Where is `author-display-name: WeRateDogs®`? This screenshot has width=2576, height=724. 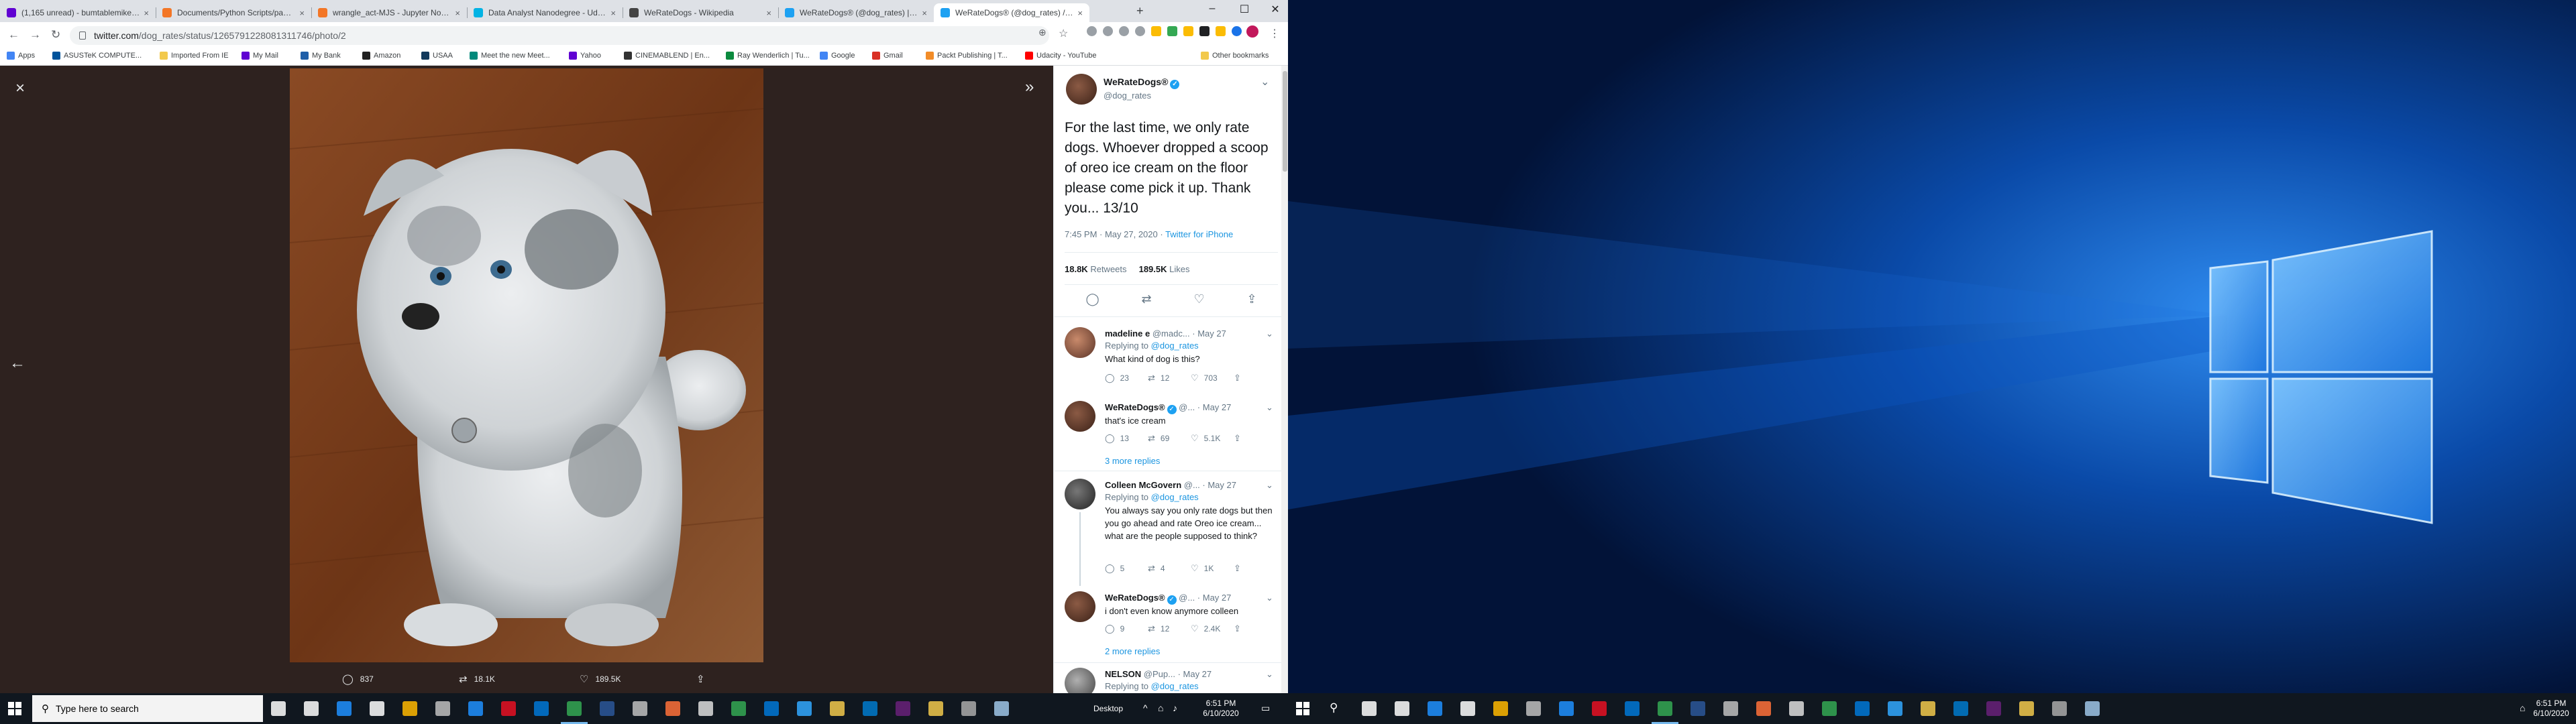 author-display-name: WeRateDogs® is located at coordinates (1136, 81).